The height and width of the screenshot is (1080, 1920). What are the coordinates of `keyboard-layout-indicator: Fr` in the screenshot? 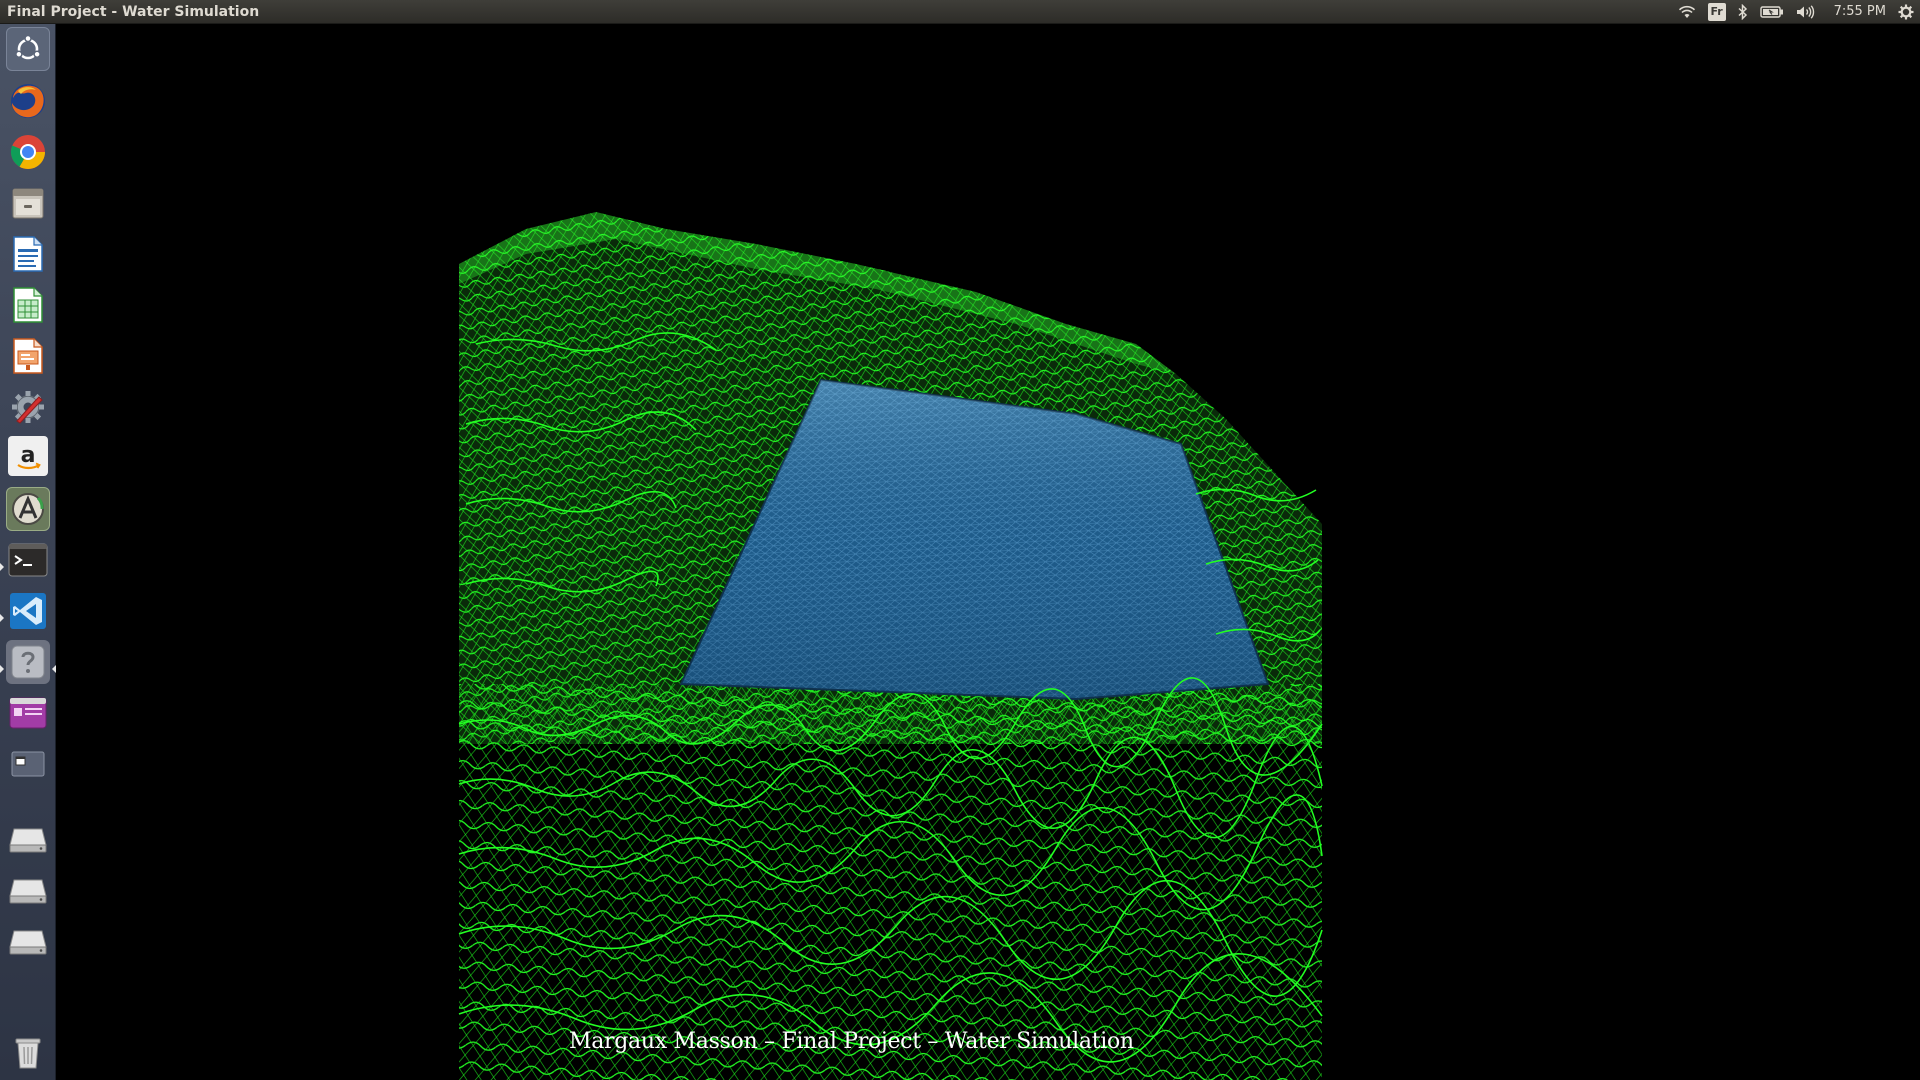 It's located at (1716, 12).